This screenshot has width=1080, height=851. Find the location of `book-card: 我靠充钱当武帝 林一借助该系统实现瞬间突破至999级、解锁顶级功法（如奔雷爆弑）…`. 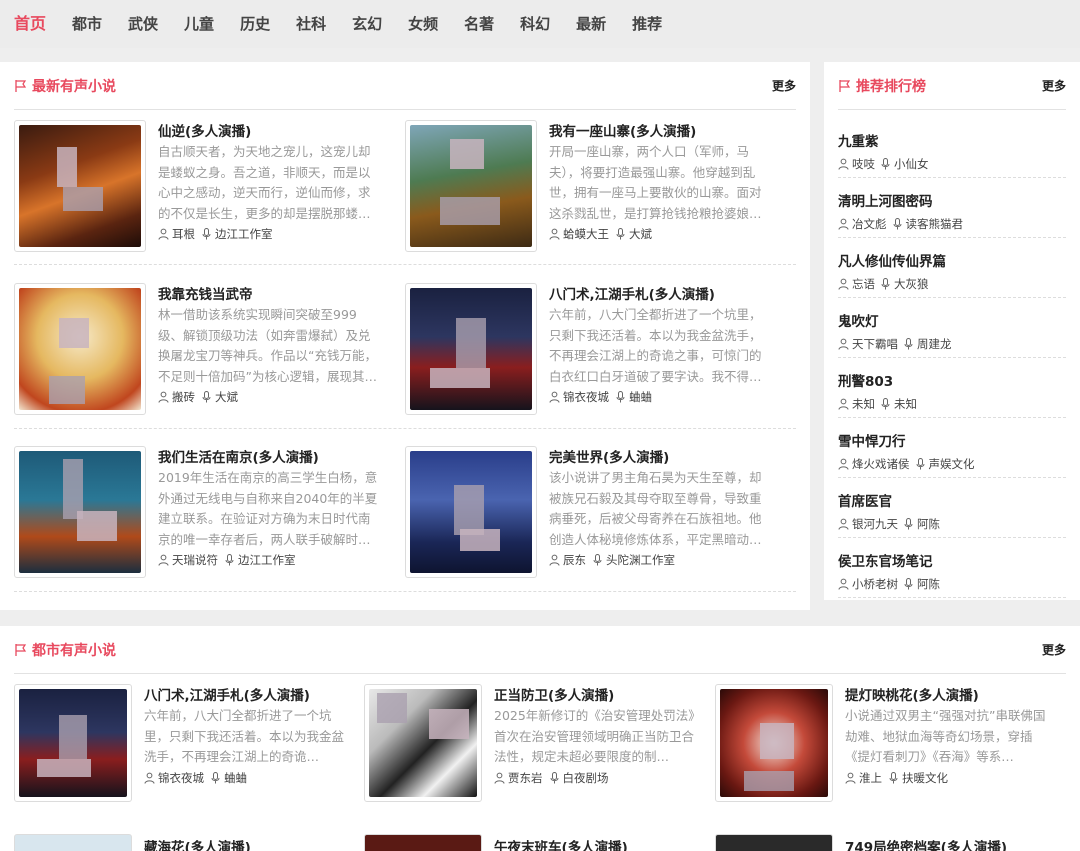

book-card: 我靠充钱当武帝 林一借助该系统实现瞬间突破至999级、解锁顶级功法（如奔雷爆弑）… is located at coordinates (204, 349).